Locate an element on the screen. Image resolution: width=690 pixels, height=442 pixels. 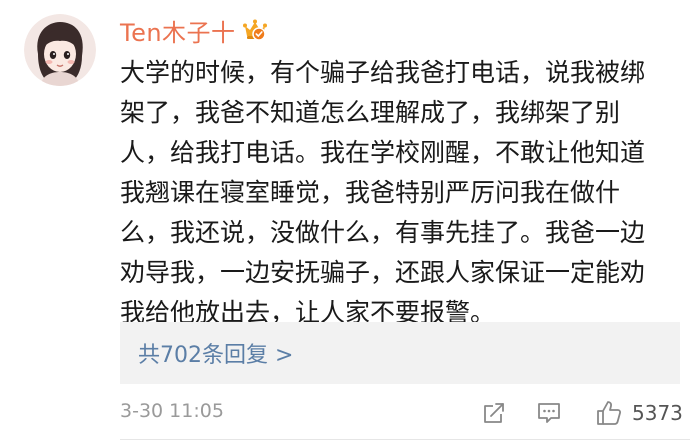
thumbs-up-icon is located at coordinates (609, 413).